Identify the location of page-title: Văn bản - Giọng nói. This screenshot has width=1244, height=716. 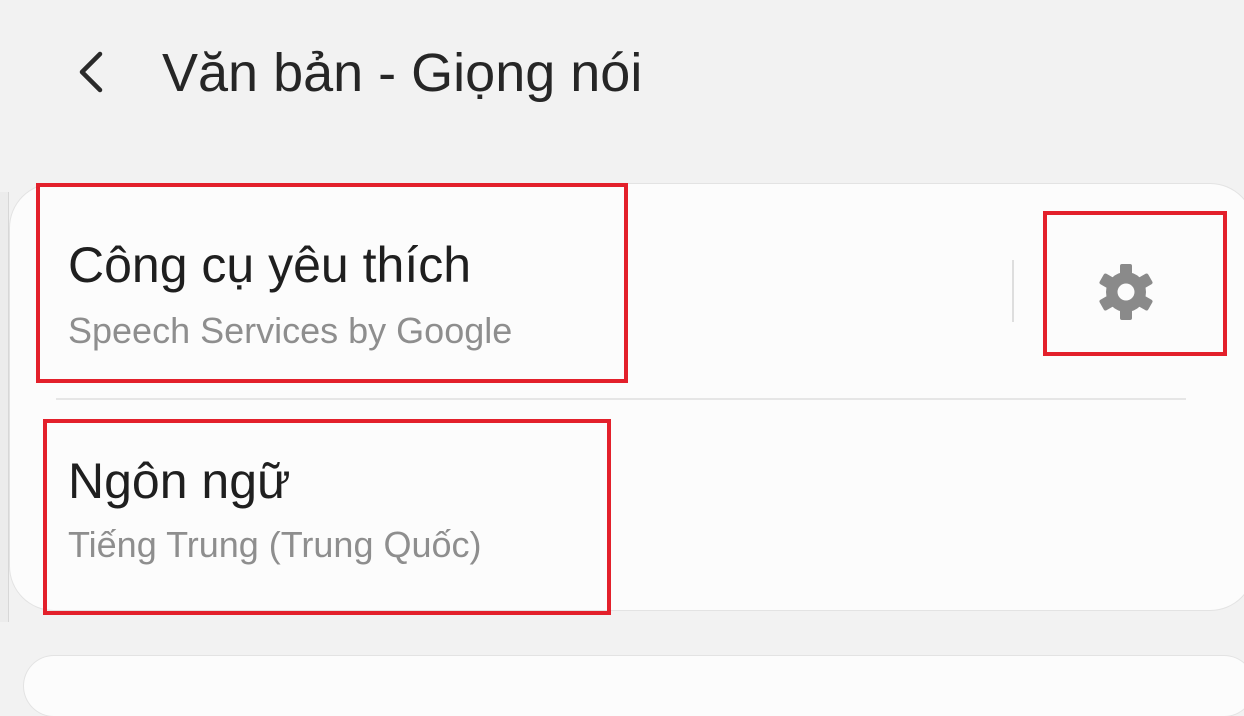
(402, 73).